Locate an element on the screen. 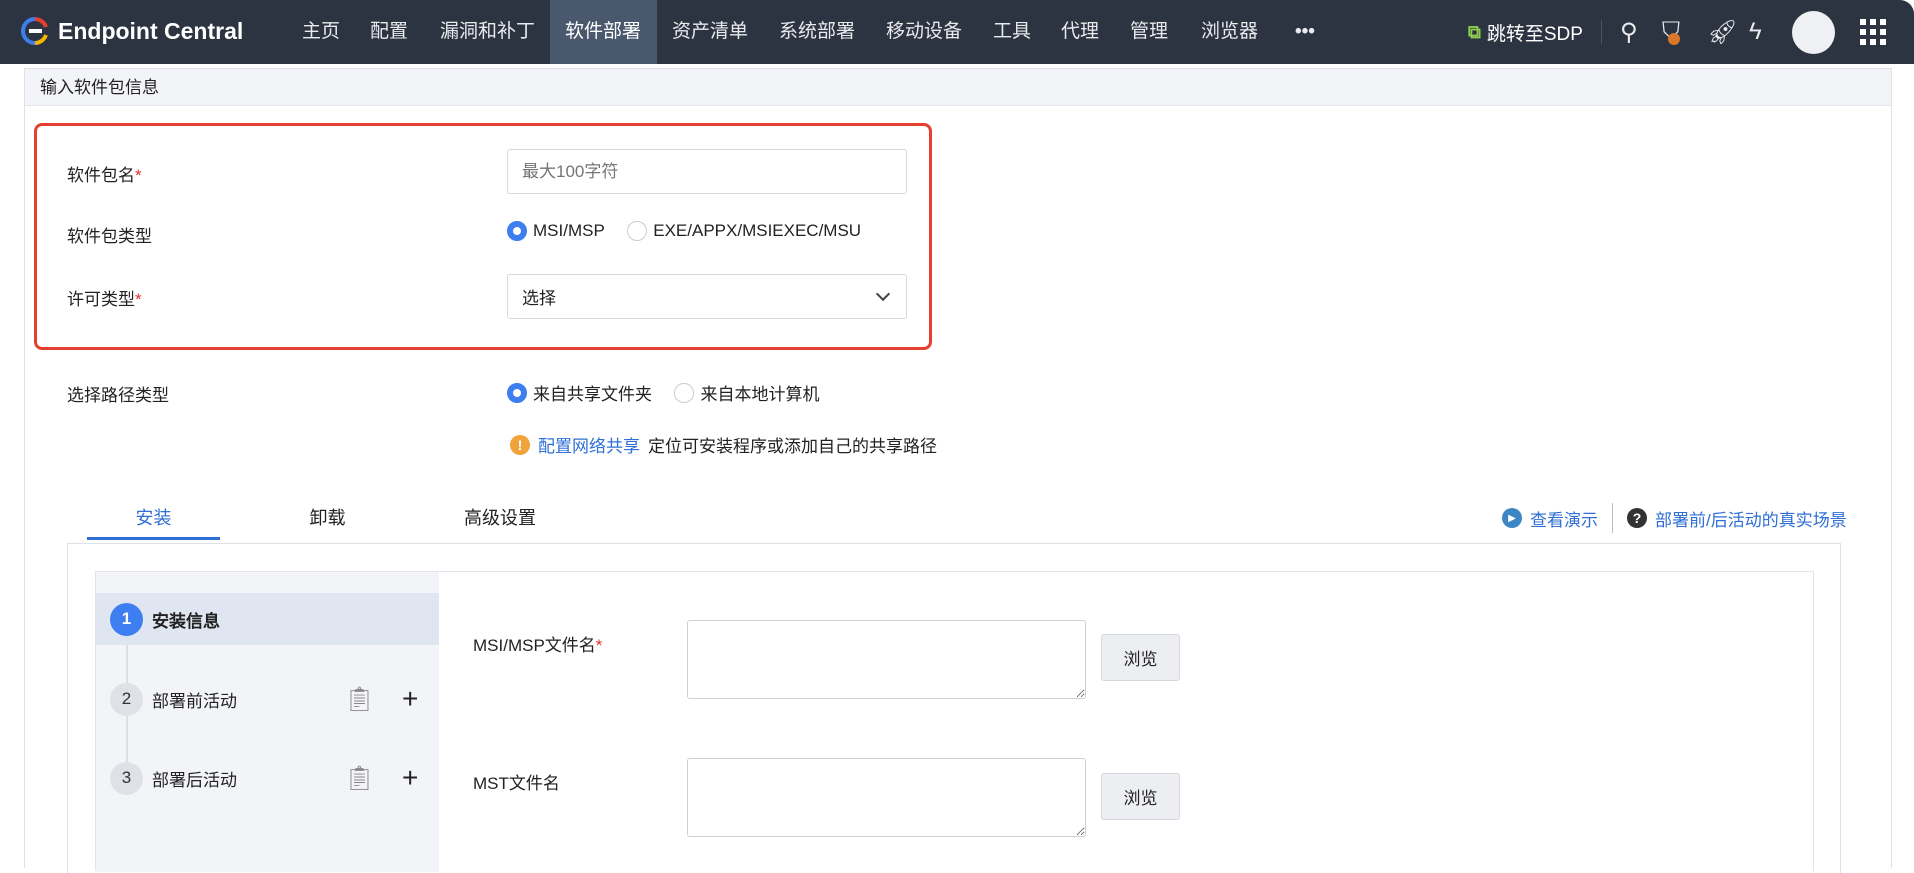 The width and height of the screenshot is (1914, 873). avatar is located at coordinates (1813, 32).